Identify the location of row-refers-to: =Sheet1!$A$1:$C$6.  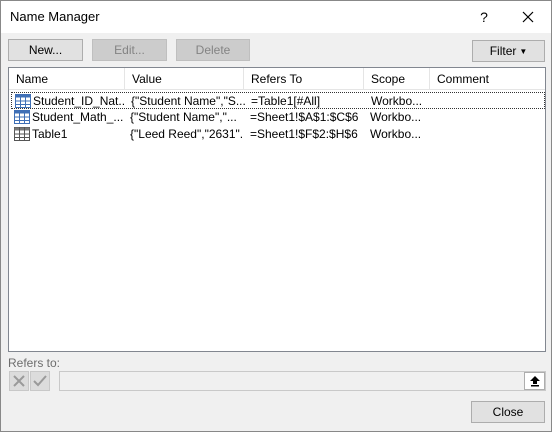
(304, 117).